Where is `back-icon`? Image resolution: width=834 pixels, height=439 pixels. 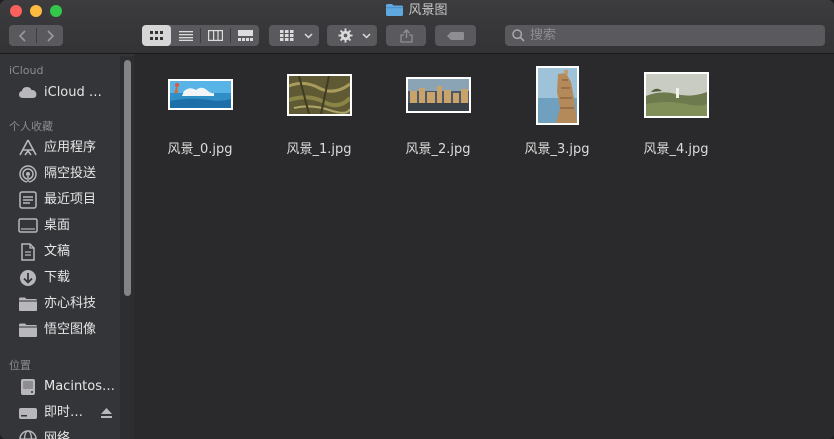
back-icon is located at coordinates (22, 35).